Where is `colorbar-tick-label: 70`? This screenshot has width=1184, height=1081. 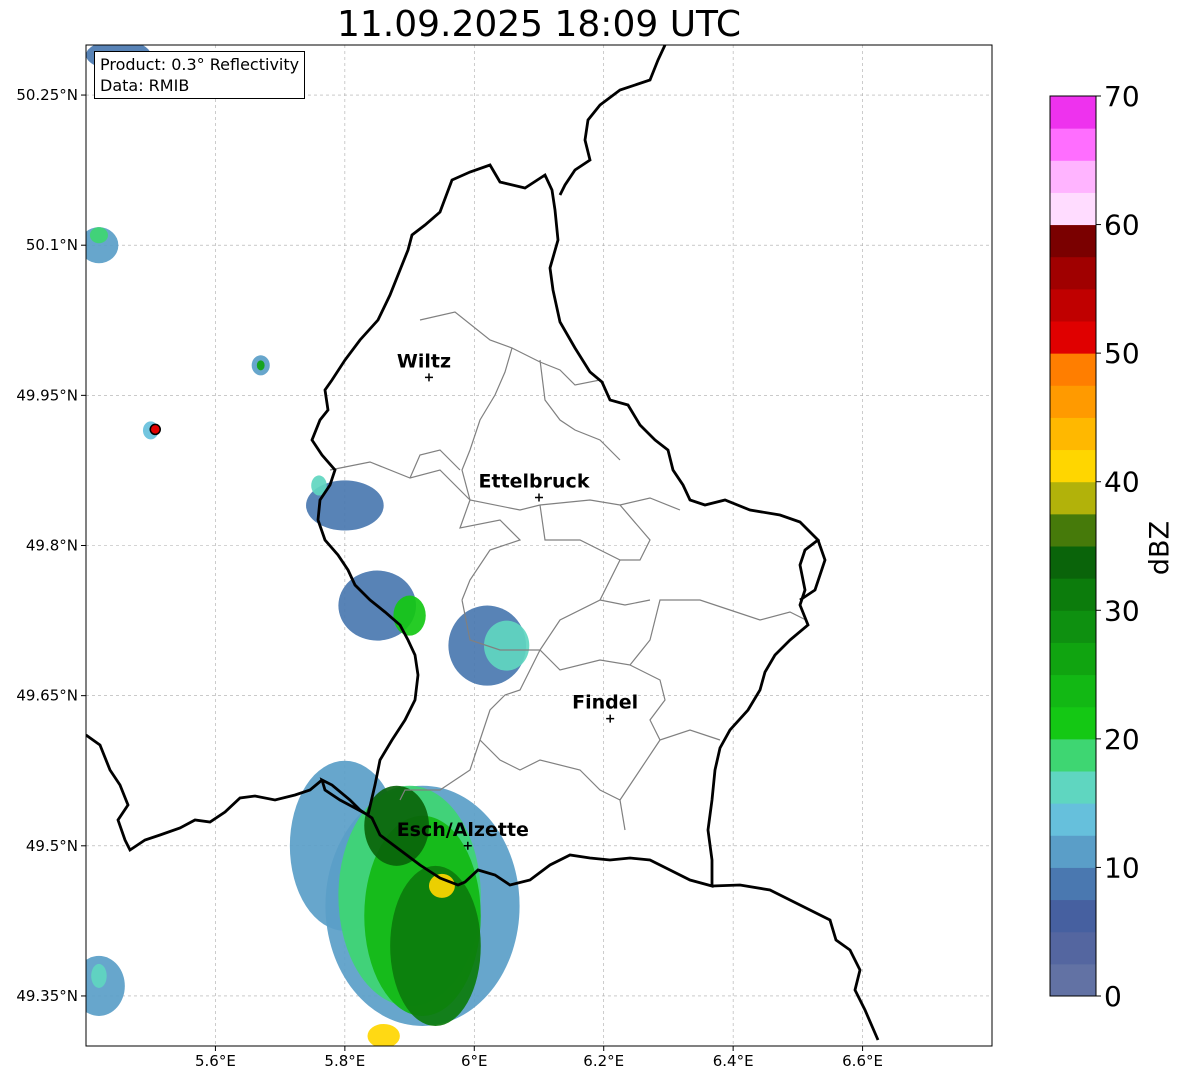
colorbar-tick-label: 70 is located at coordinates (1122, 96).